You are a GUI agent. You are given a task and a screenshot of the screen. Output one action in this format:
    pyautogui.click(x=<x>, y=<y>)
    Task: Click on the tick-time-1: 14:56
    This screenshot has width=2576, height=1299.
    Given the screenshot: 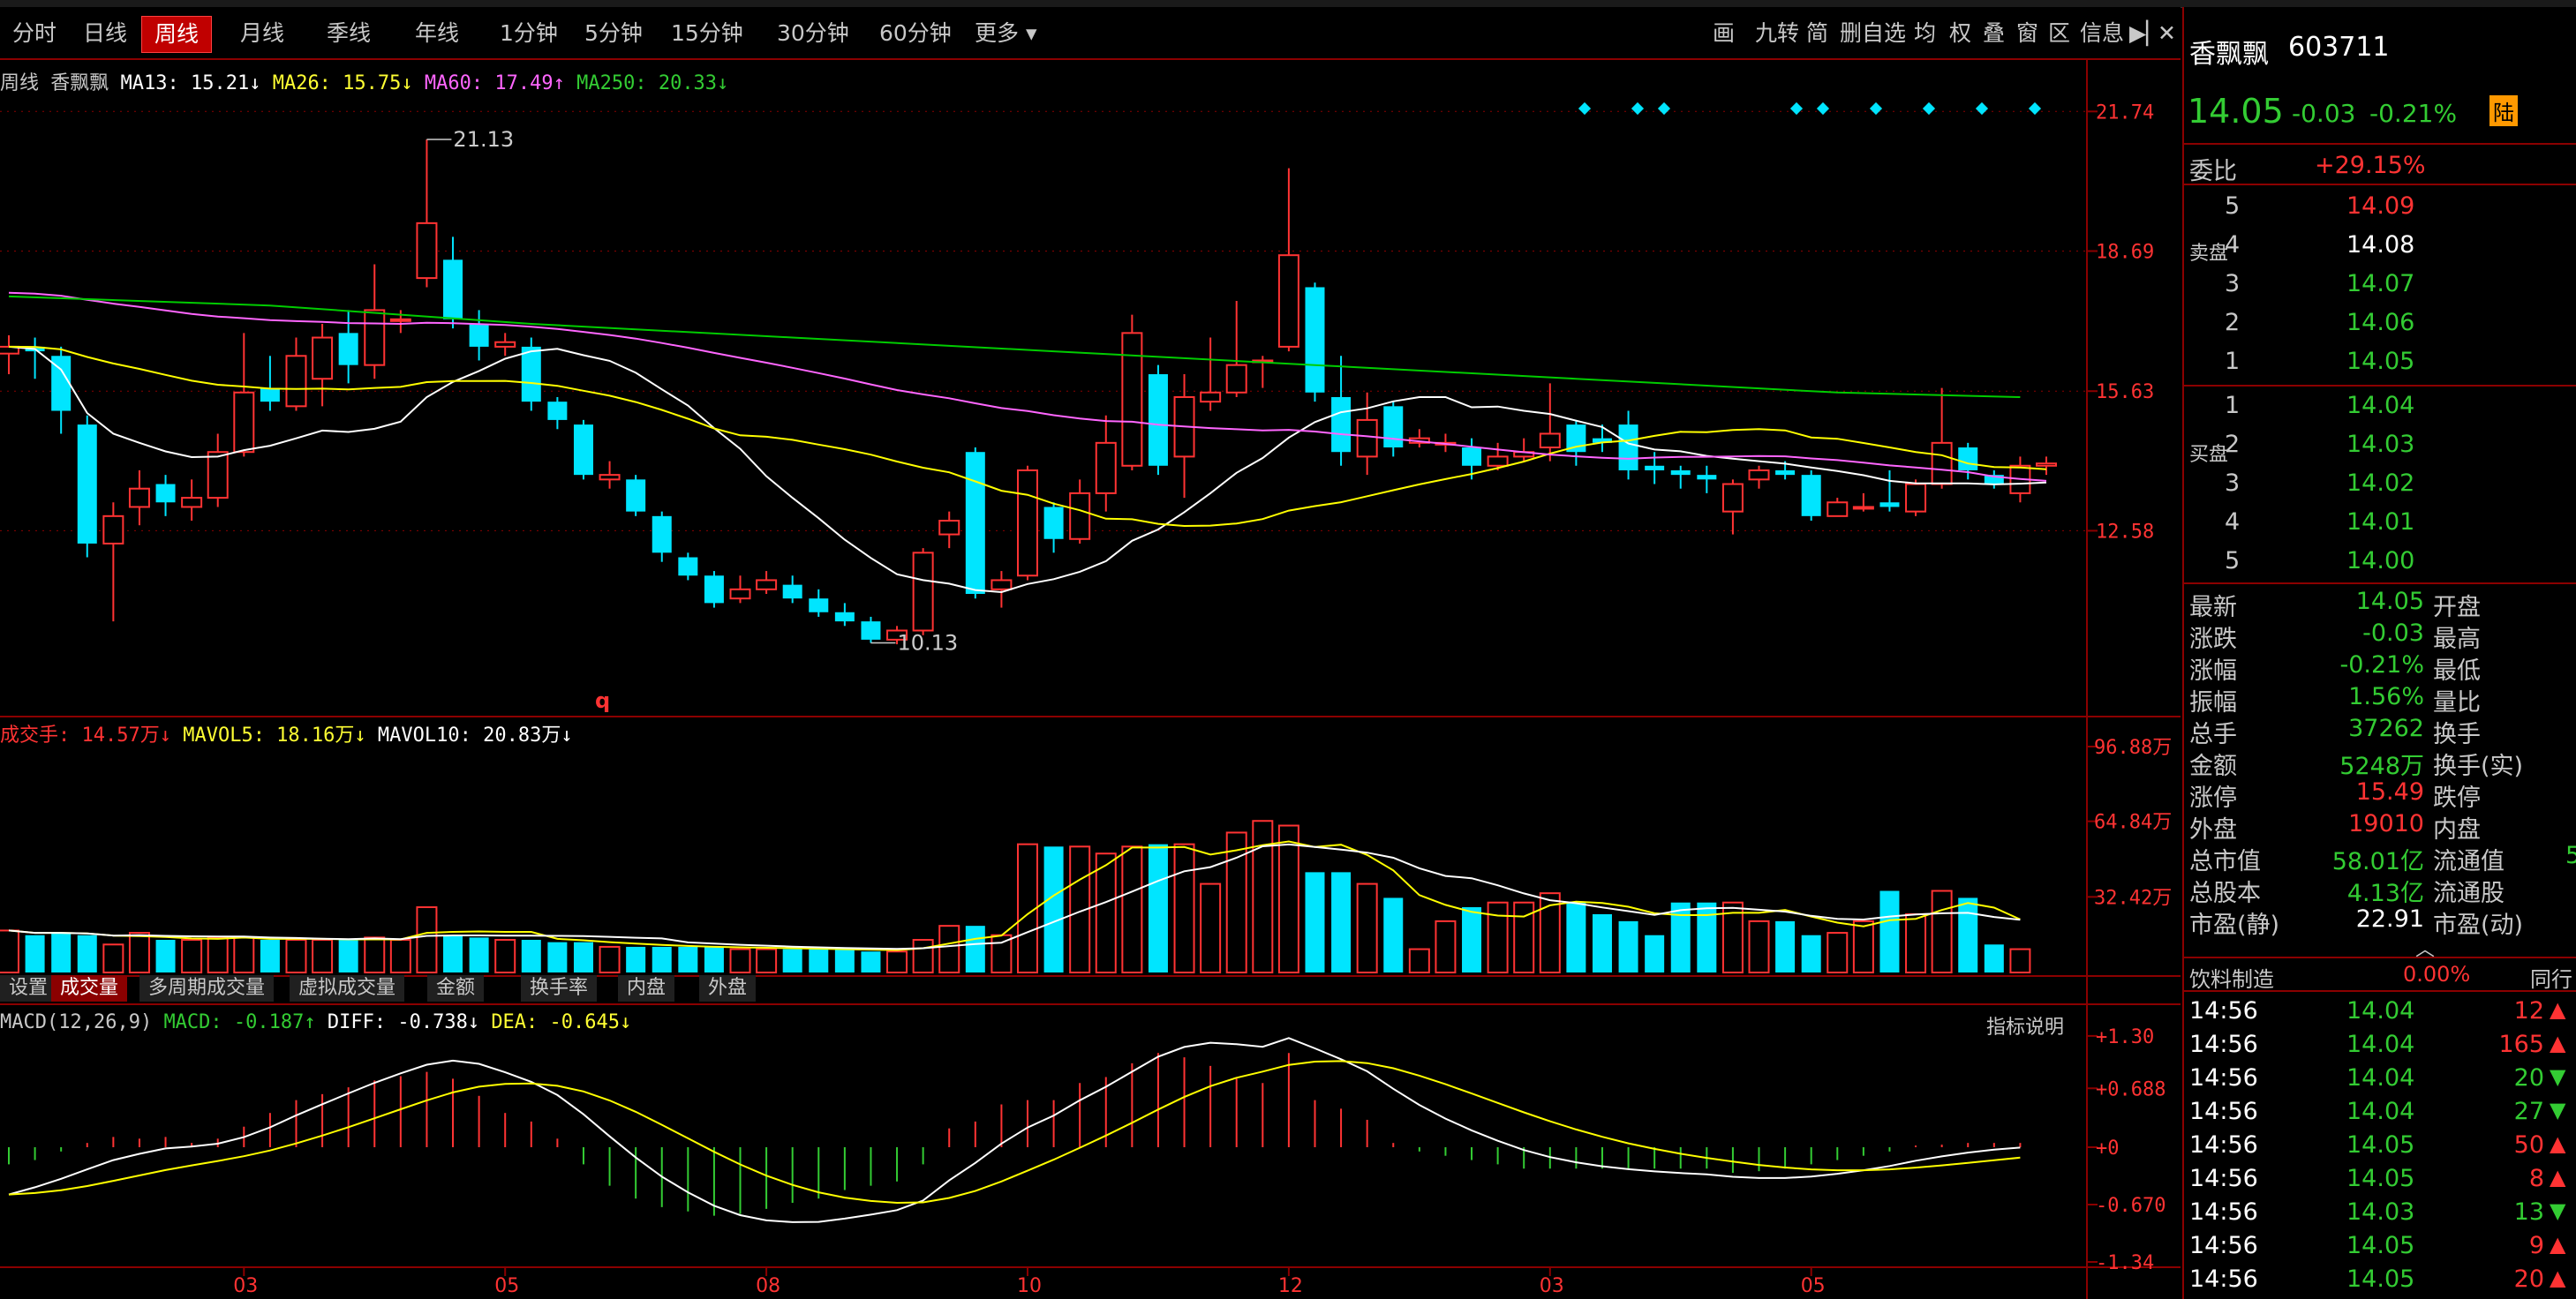 What is the action you would take?
    pyautogui.click(x=2224, y=1044)
    